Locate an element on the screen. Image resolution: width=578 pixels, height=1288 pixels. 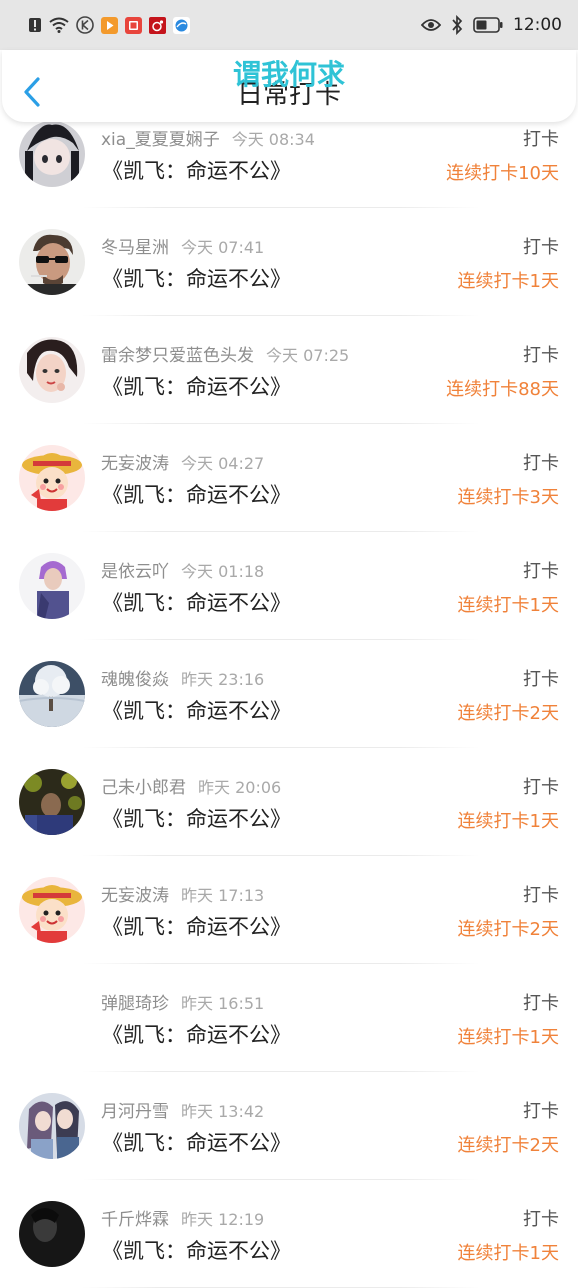
app-header: 日常打卡 谓我何求 is located at coordinates (289, 86).